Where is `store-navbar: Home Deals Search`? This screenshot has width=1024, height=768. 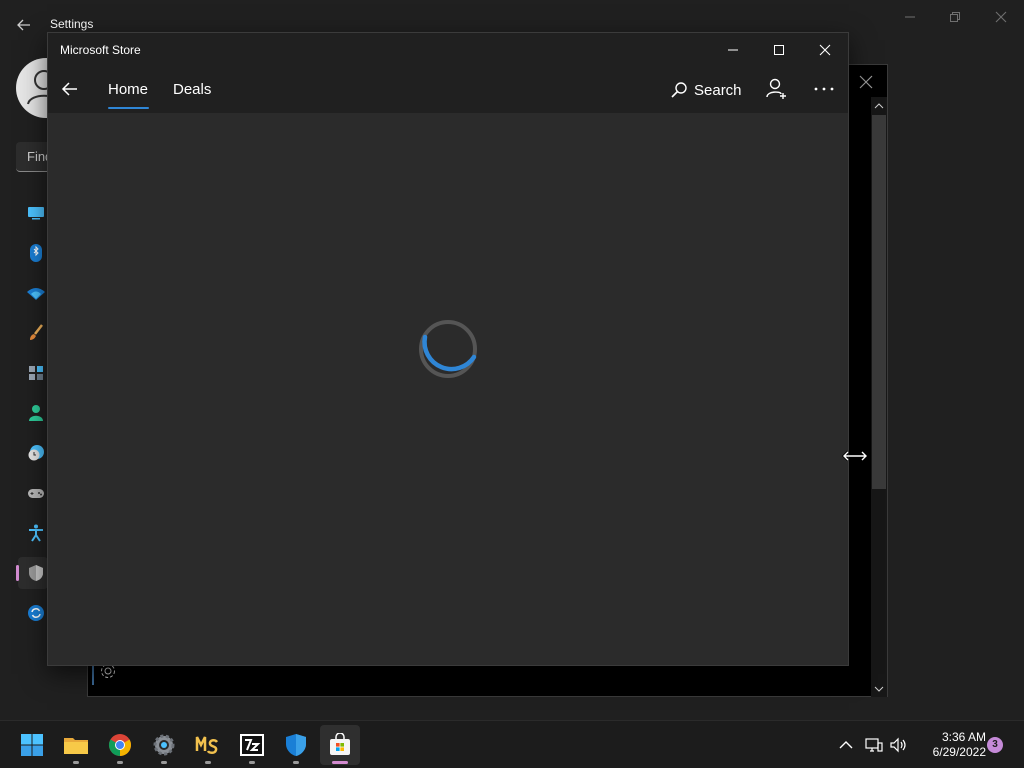 store-navbar: Home Deals Search is located at coordinates (448, 90).